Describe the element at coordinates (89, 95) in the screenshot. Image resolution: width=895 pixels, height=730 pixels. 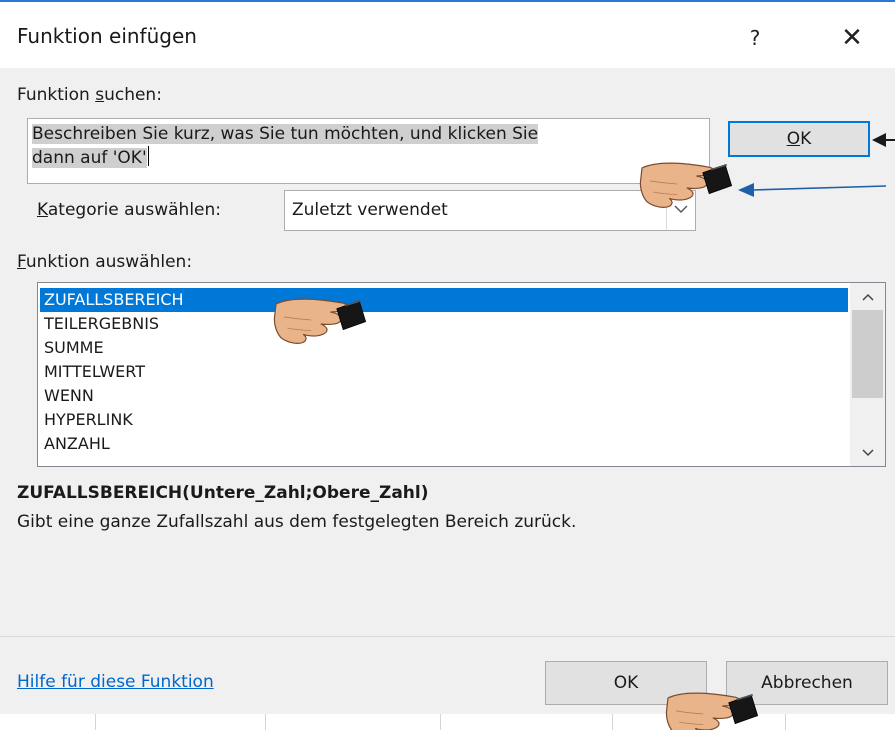
I see `search-label: Funktion suchen:` at that location.